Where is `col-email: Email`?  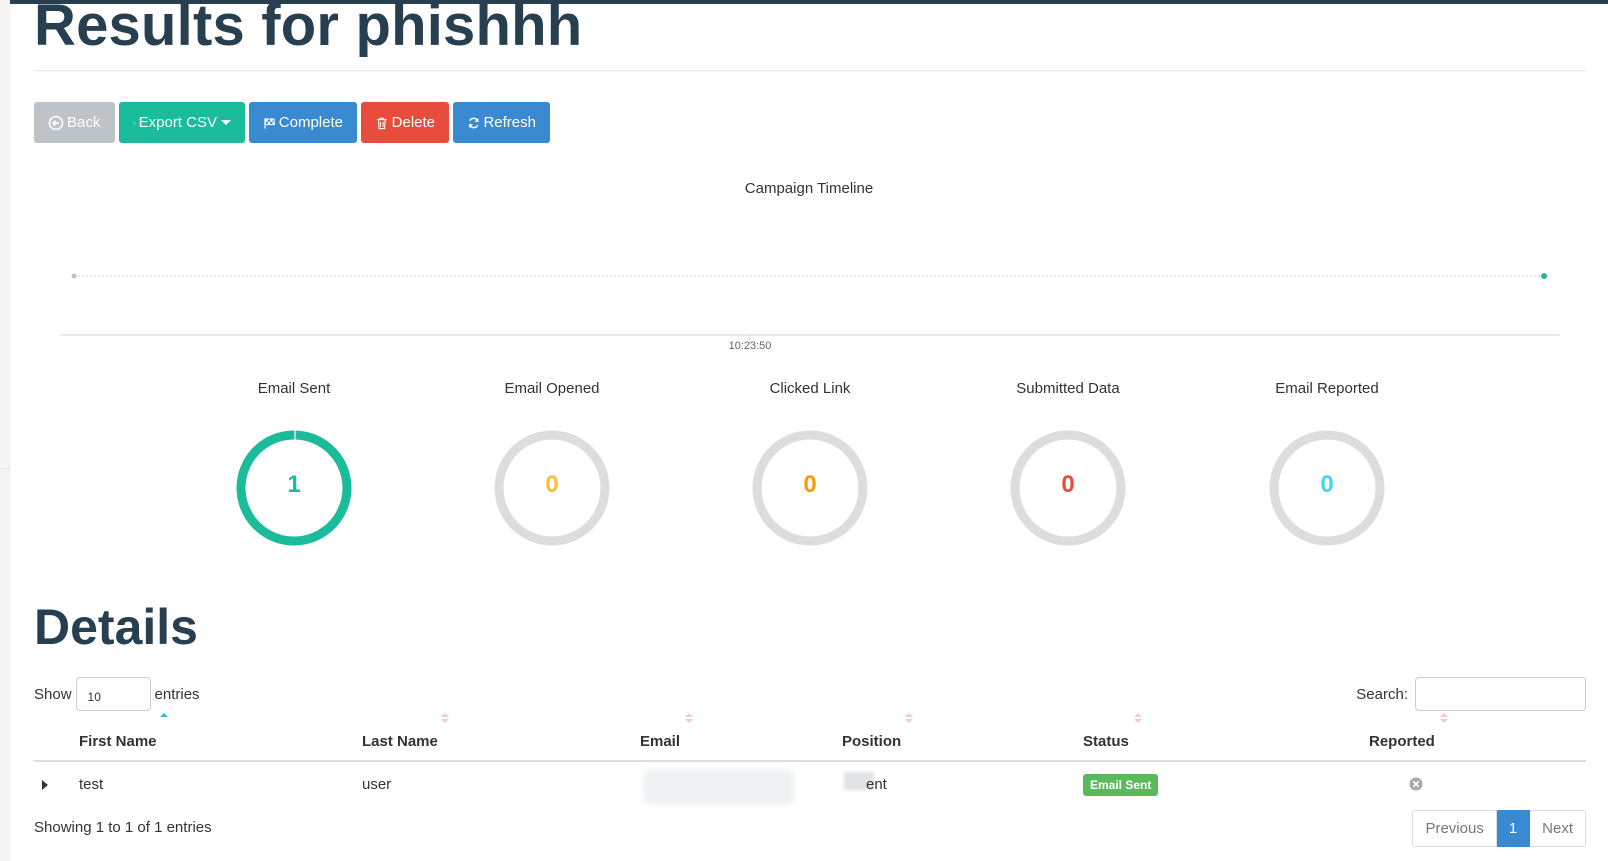
col-email: Email is located at coordinates (660, 741).